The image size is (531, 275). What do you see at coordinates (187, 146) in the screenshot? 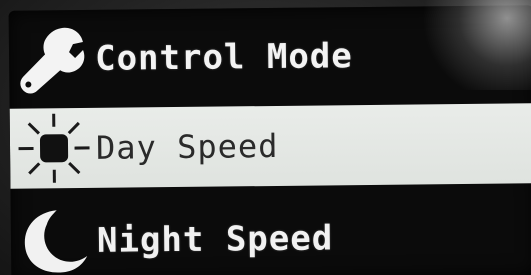
I see `menu-item-label: Day Speed` at bounding box center [187, 146].